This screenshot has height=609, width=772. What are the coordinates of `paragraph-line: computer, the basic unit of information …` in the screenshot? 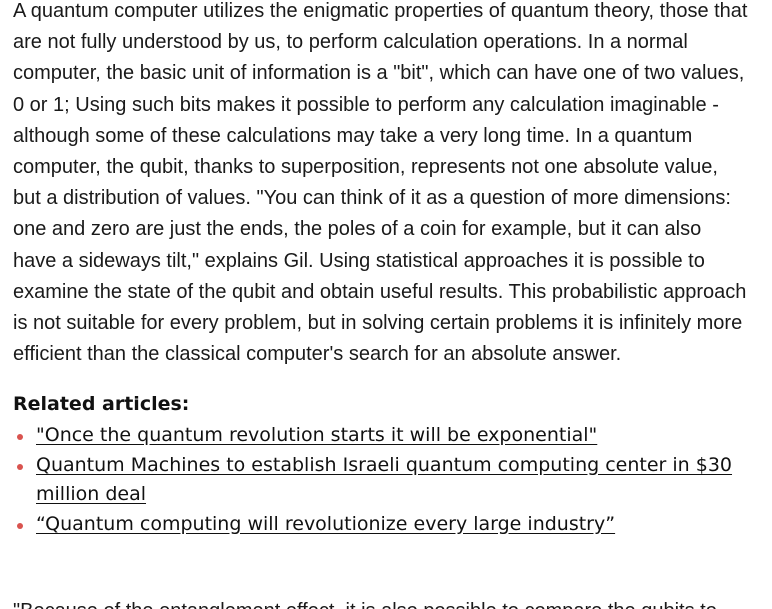 It's located at (379, 73).